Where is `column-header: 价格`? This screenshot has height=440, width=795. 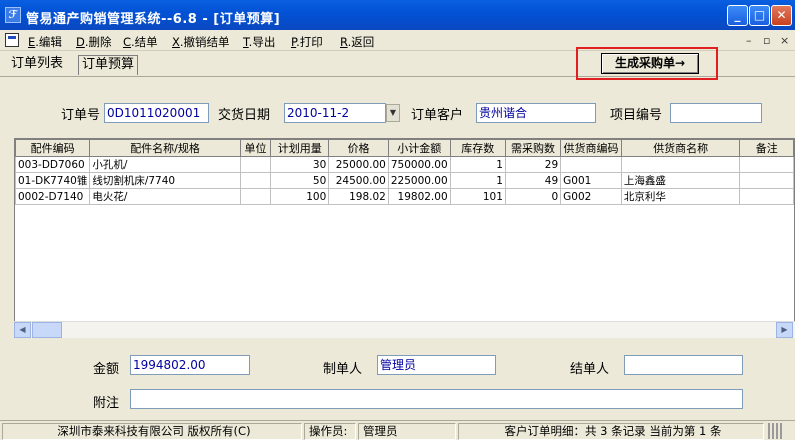 column-header: 价格 is located at coordinates (358, 148).